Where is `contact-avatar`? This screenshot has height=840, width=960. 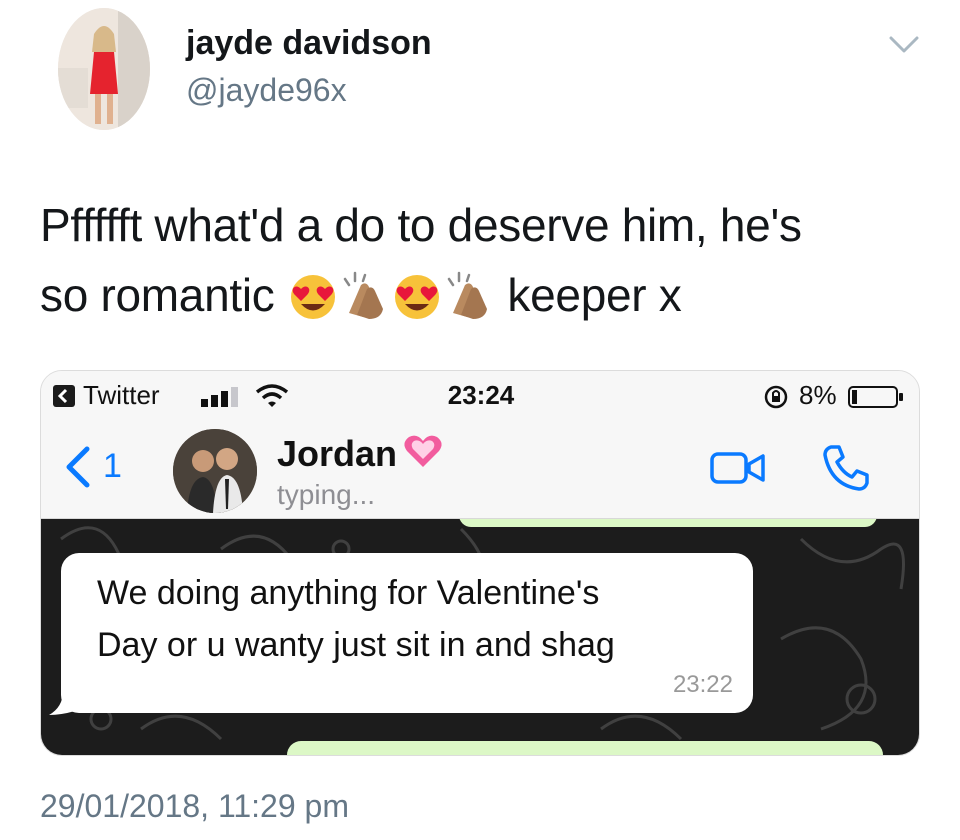 contact-avatar is located at coordinates (215, 471).